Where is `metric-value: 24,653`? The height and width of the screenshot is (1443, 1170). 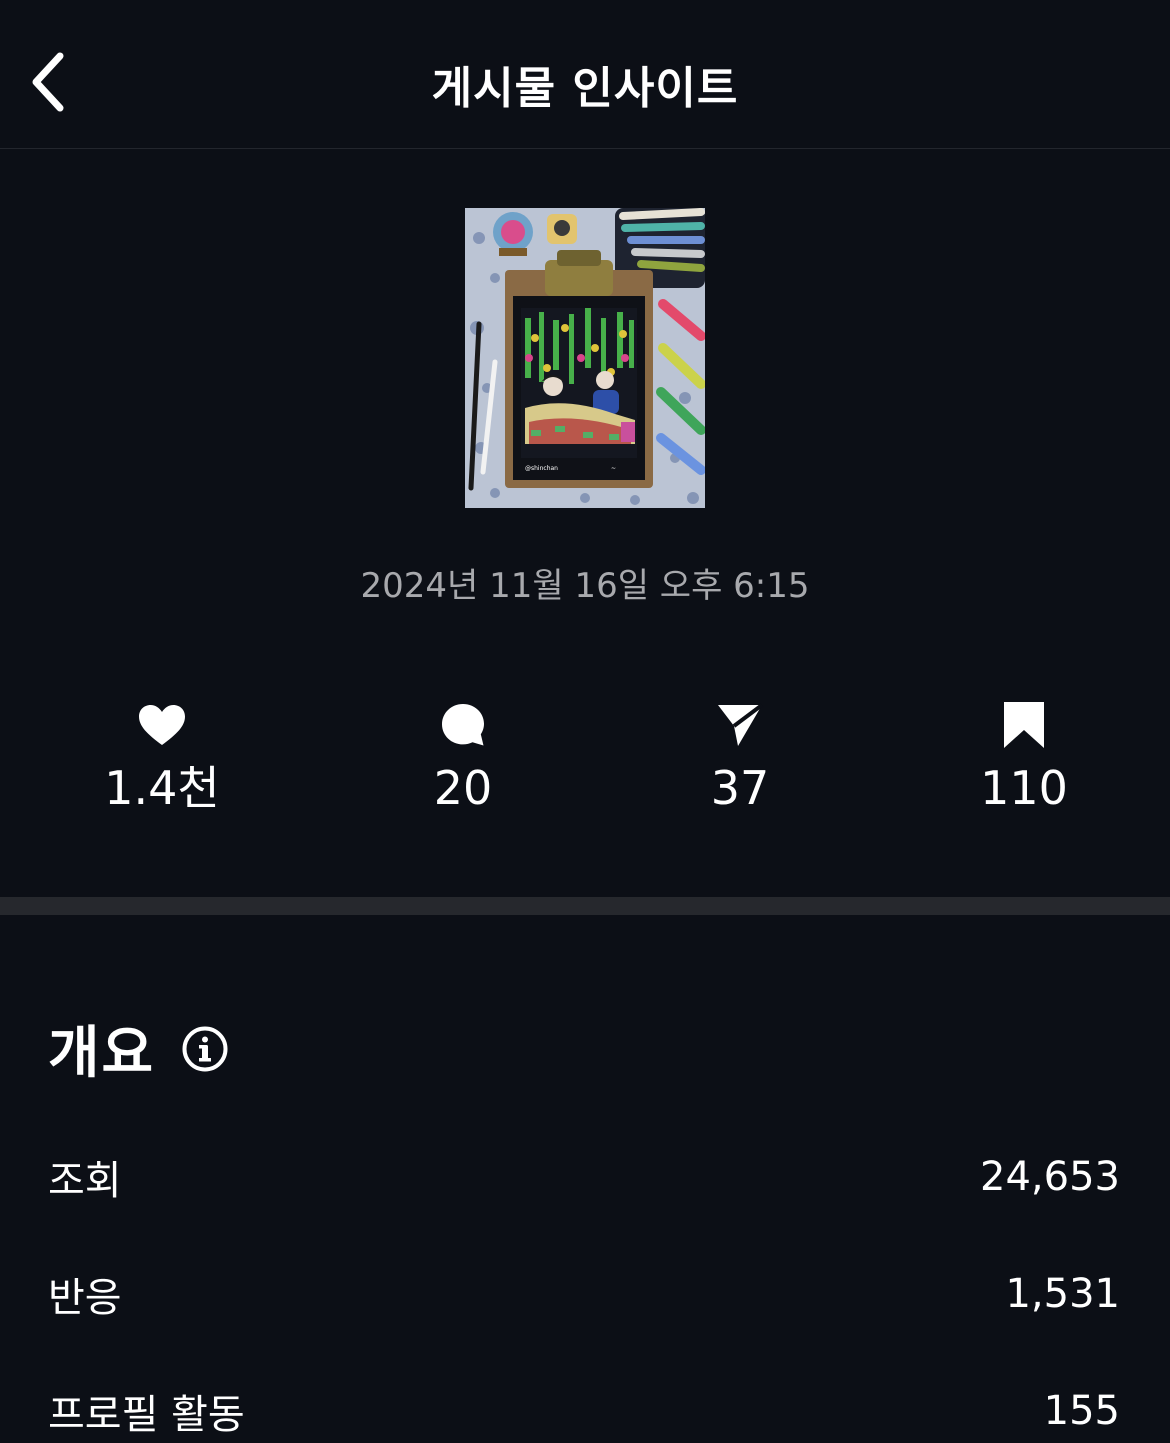 metric-value: 24,653 is located at coordinates (1050, 1177).